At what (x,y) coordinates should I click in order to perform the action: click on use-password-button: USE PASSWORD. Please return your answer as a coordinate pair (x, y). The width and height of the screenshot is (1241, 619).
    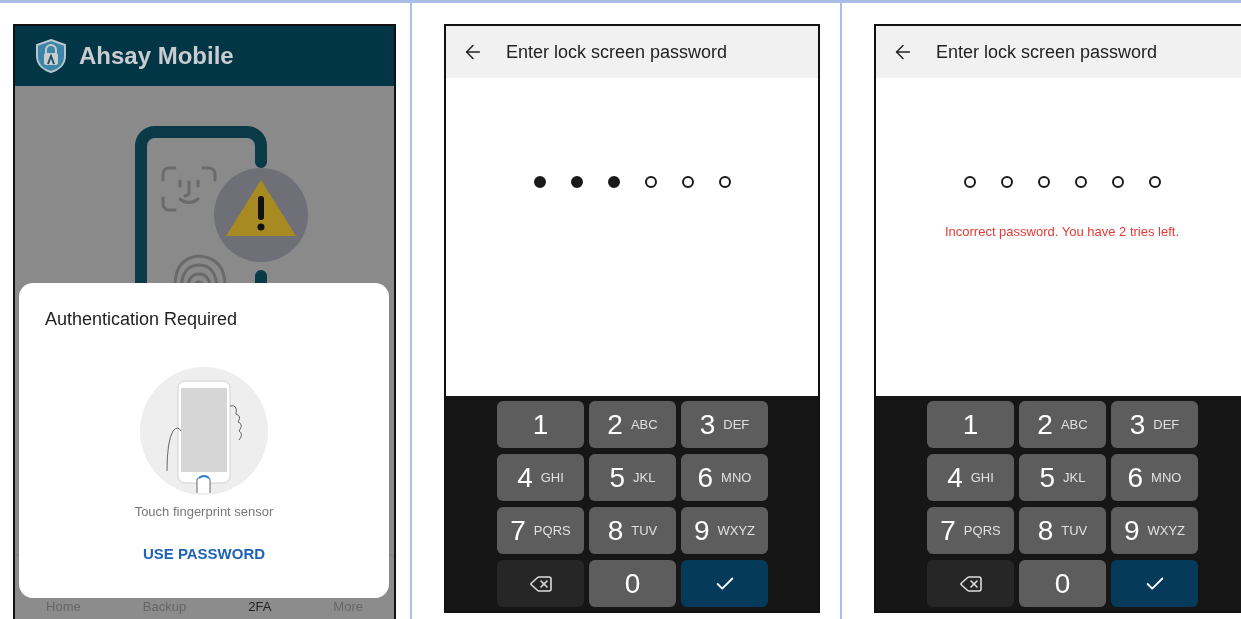
    Looking at the image, I should click on (204, 553).